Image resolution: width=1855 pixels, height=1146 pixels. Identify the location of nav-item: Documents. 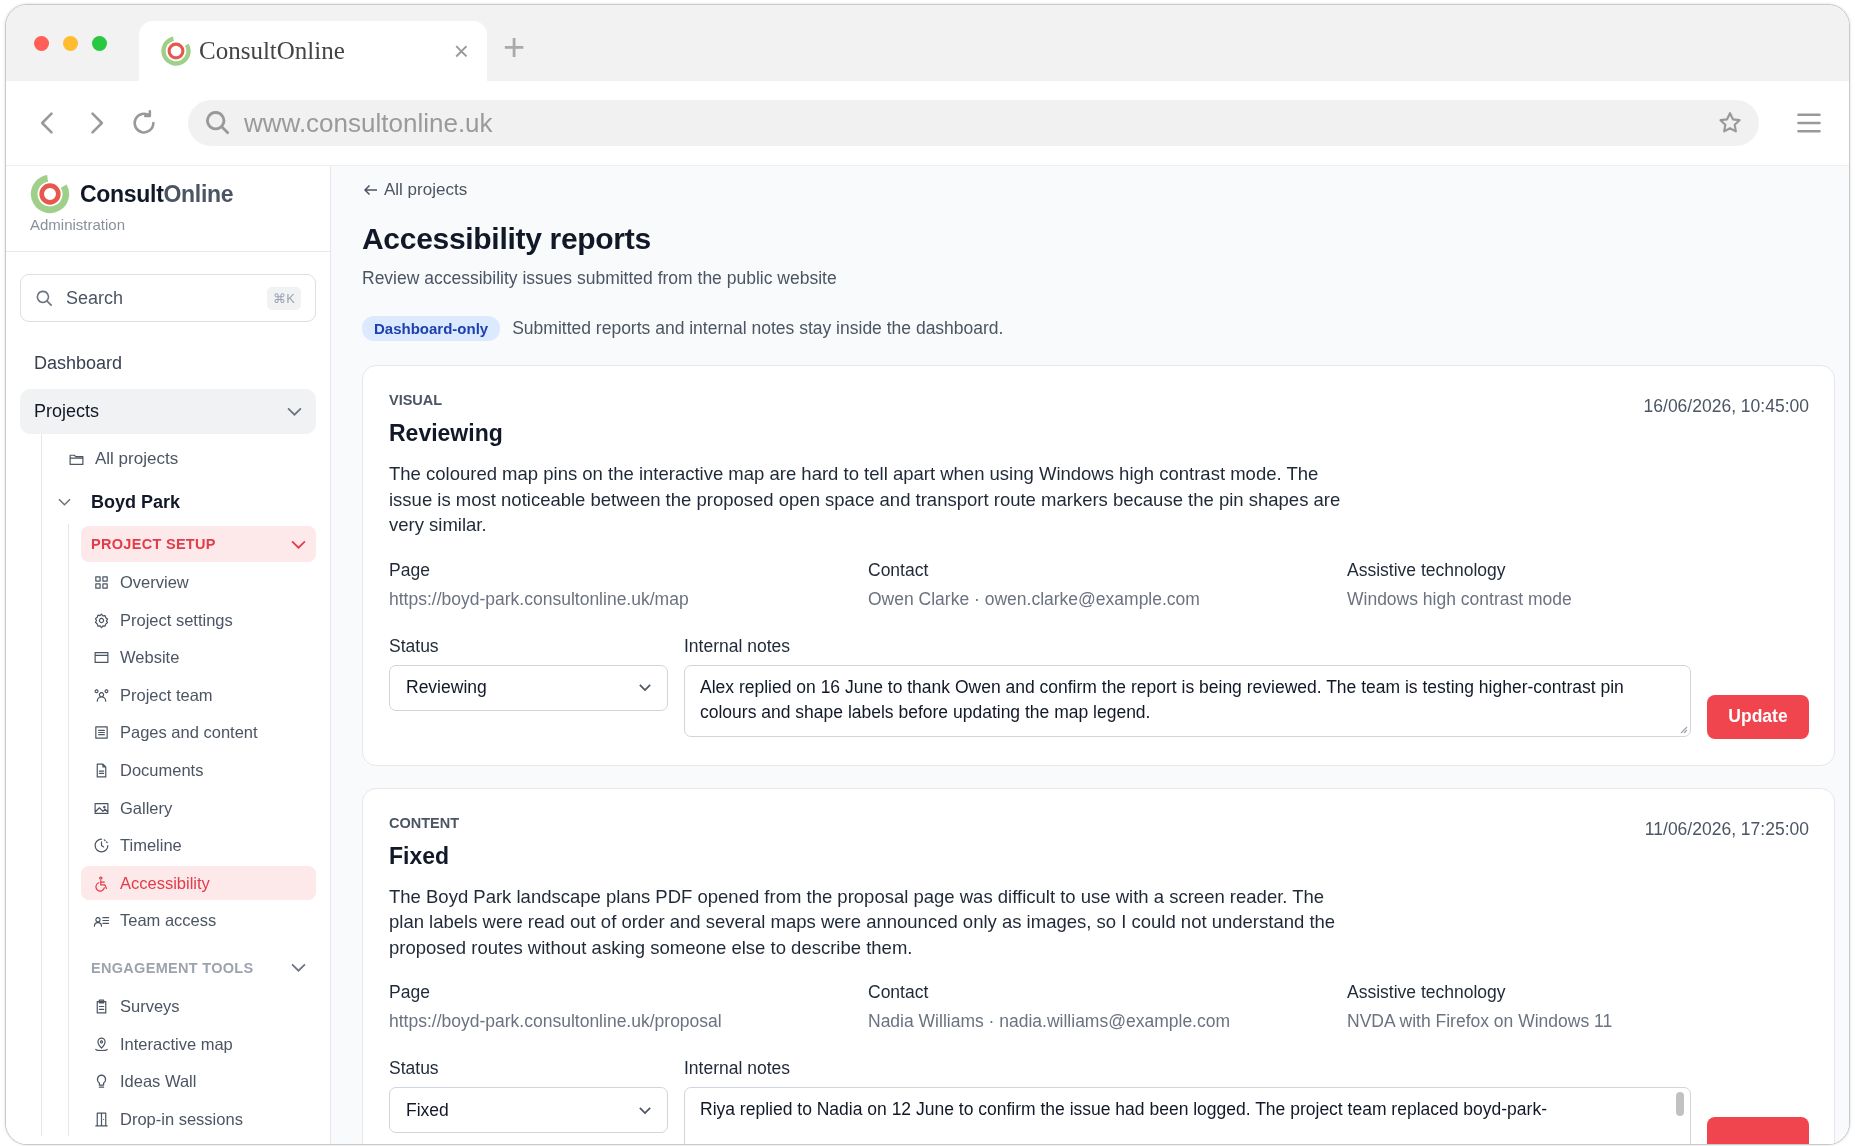
(198, 770).